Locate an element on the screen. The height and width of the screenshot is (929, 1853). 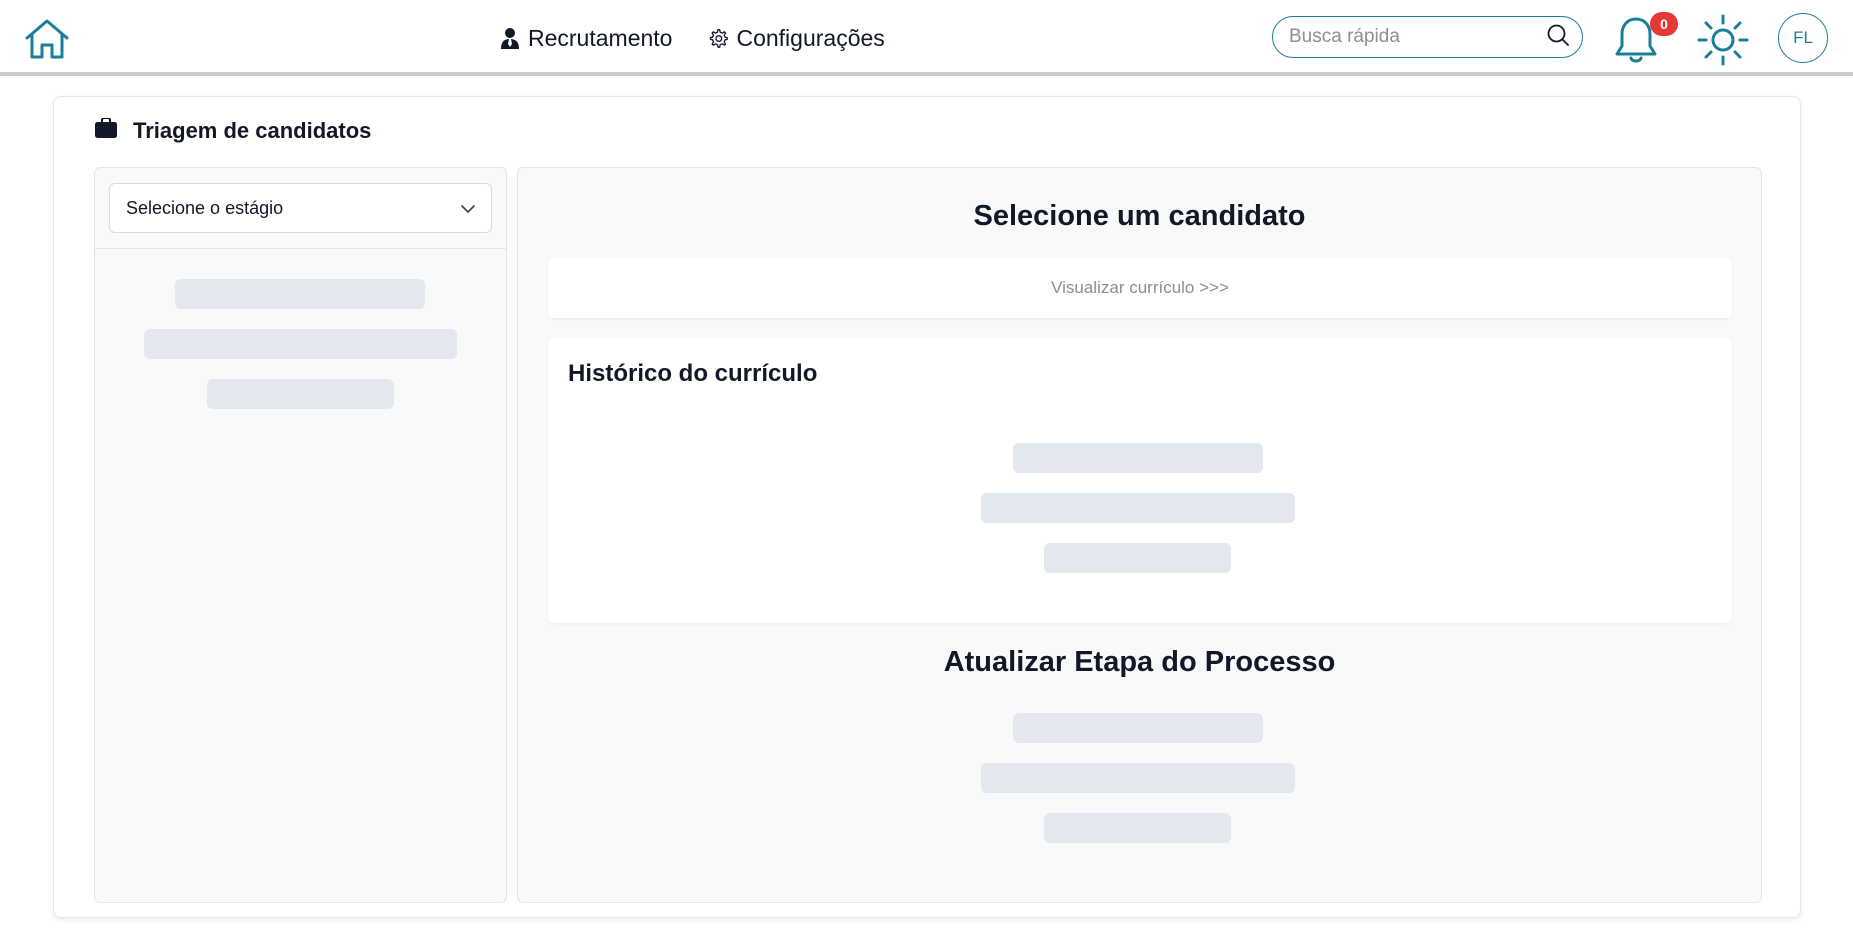
divider is located at coordinates (300, 248).